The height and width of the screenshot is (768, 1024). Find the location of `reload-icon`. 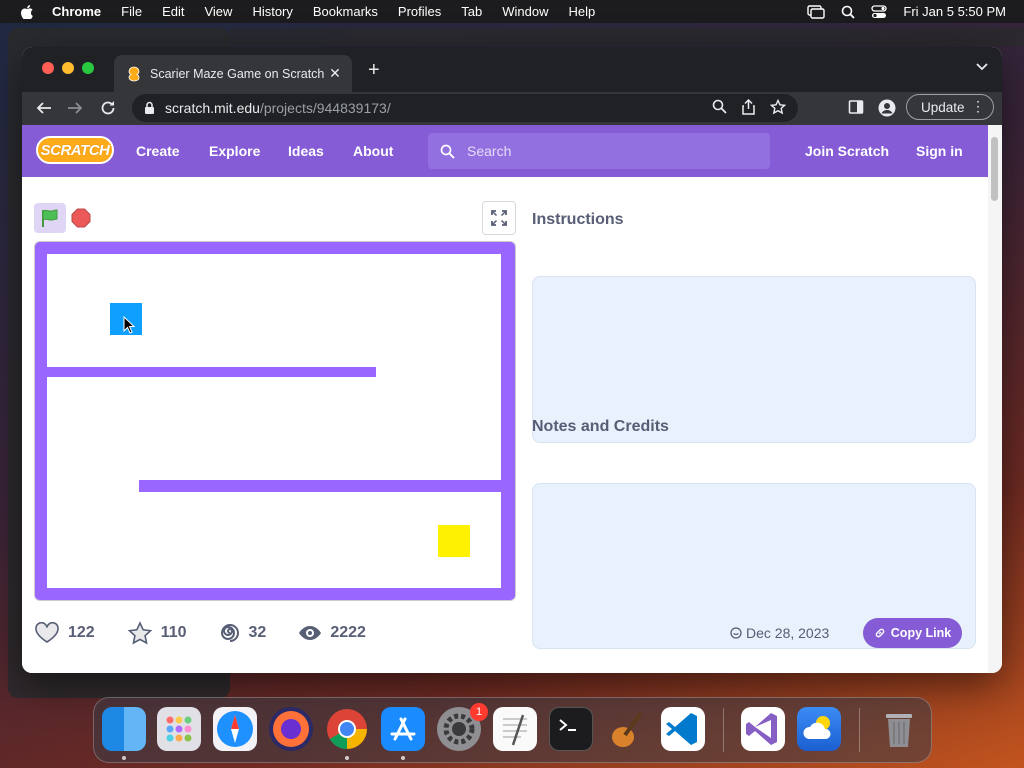

reload-icon is located at coordinates (108, 108).